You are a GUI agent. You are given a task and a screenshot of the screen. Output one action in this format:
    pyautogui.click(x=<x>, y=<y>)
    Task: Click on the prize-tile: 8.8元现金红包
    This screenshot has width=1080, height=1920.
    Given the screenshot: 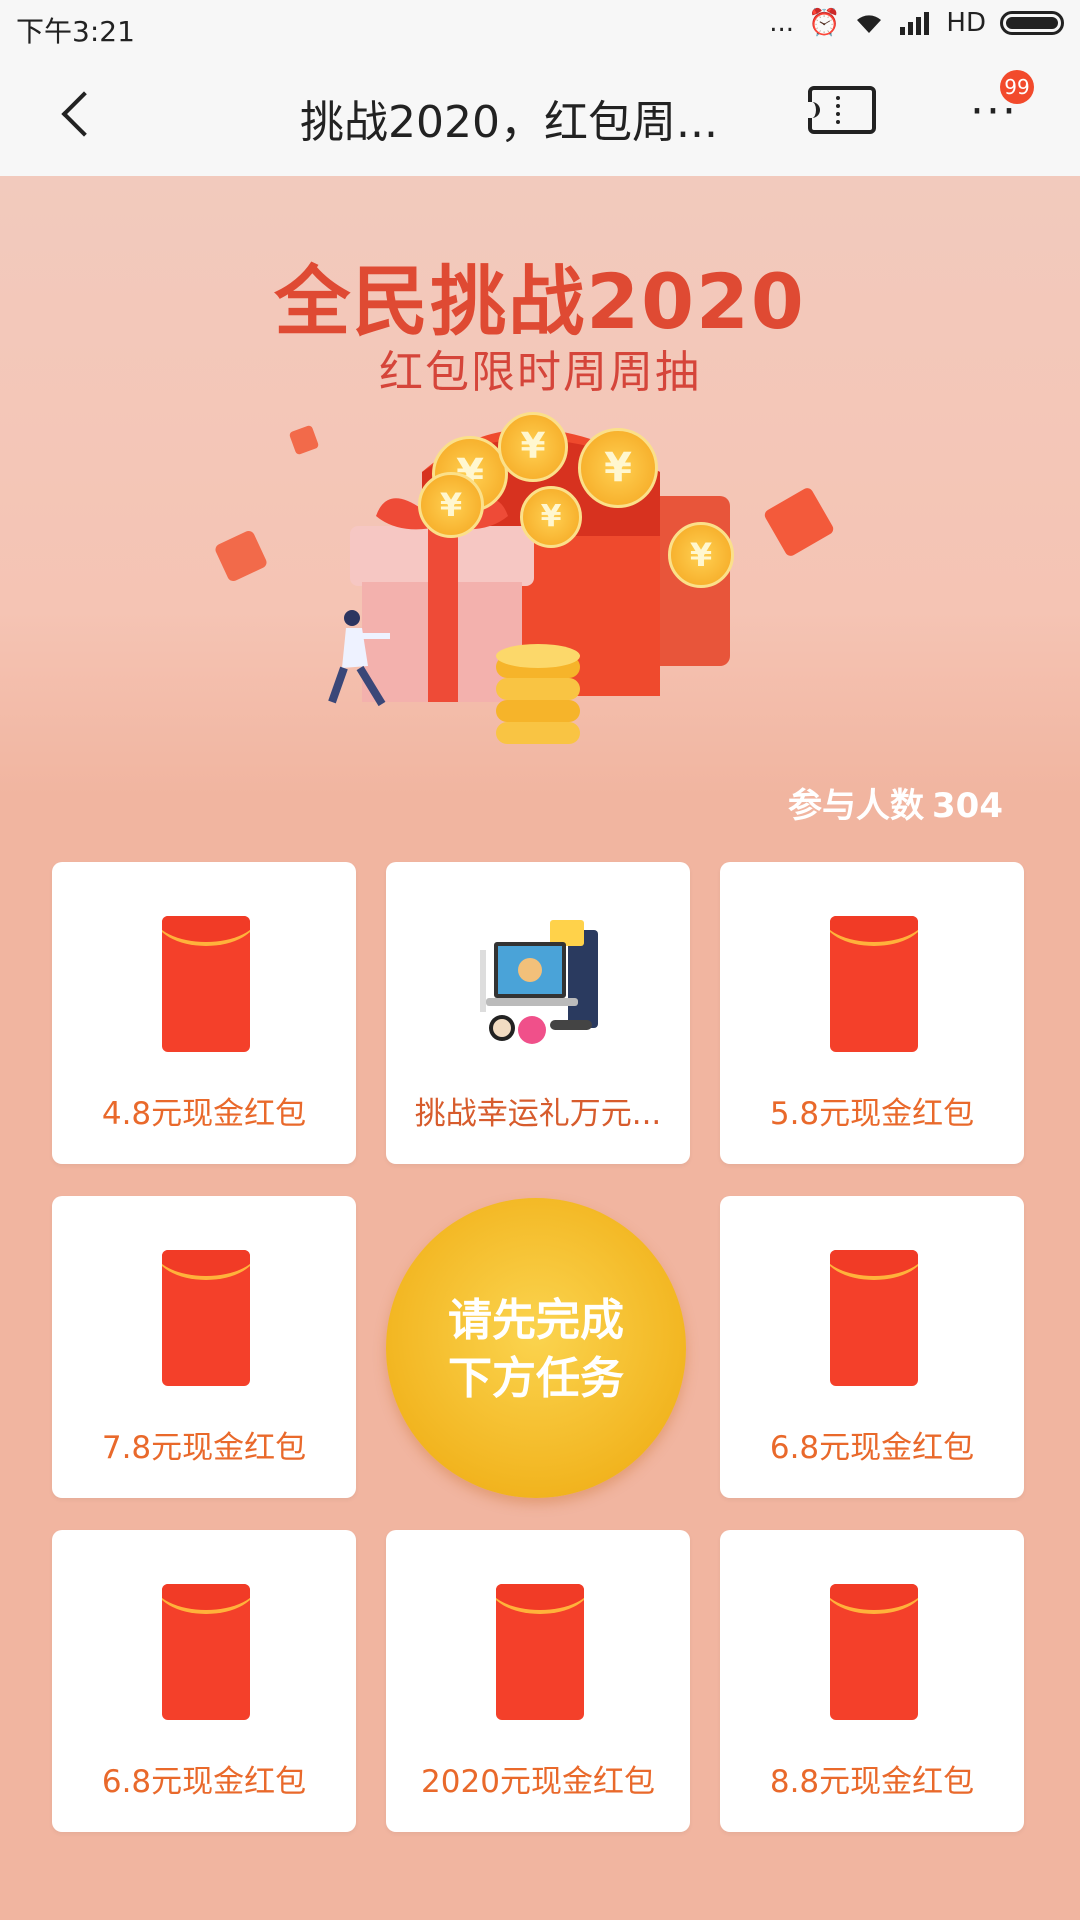 What is the action you would take?
    pyautogui.click(x=872, y=1681)
    